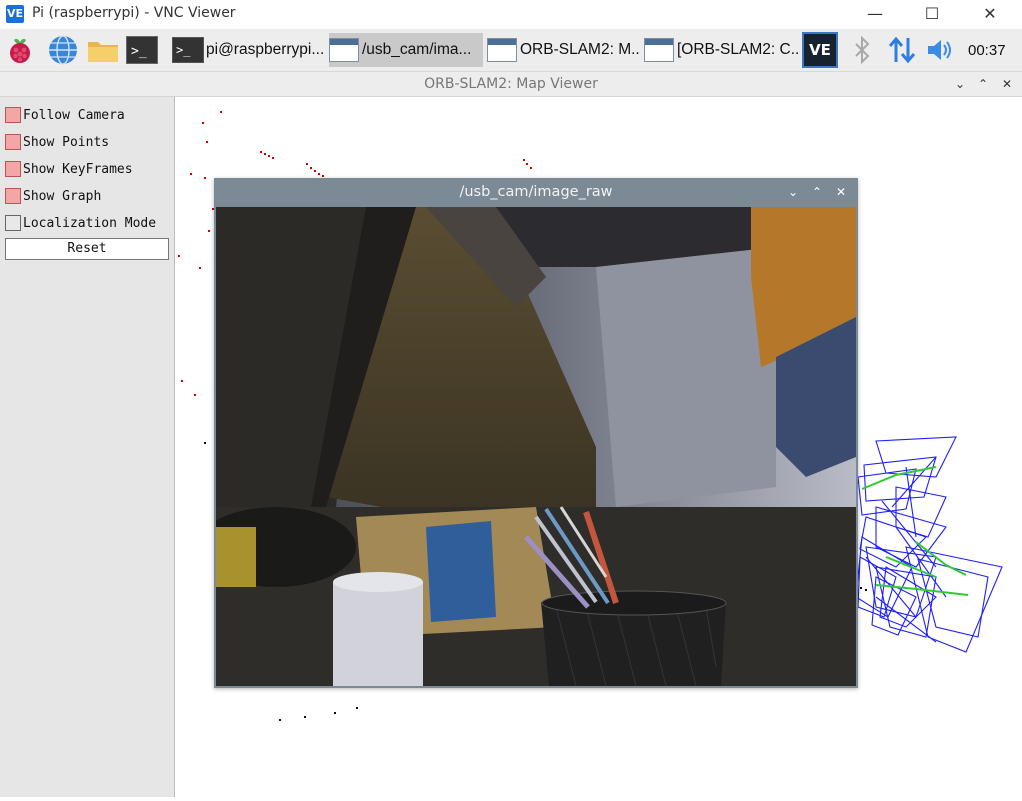 This screenshot has height=801, width=1022. I want to click on raspberry-menu-icon, so click(20, 50).